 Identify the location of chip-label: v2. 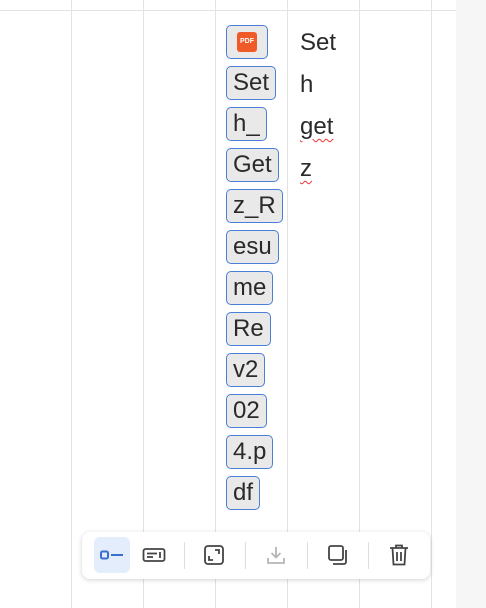
(246, 369).